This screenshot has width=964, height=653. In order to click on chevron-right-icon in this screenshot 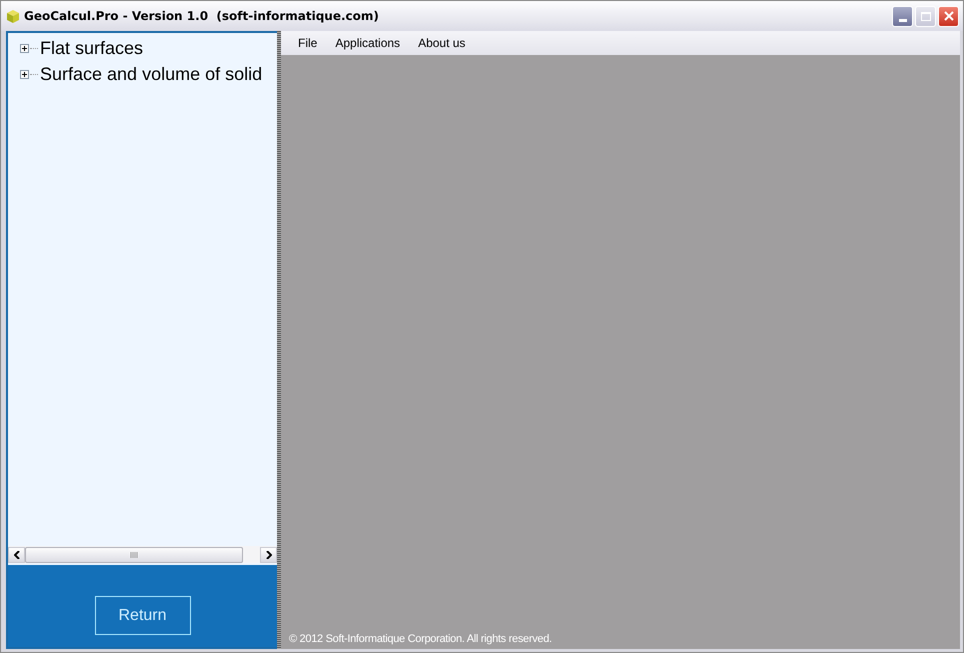, I will do `click(269, 554)`.